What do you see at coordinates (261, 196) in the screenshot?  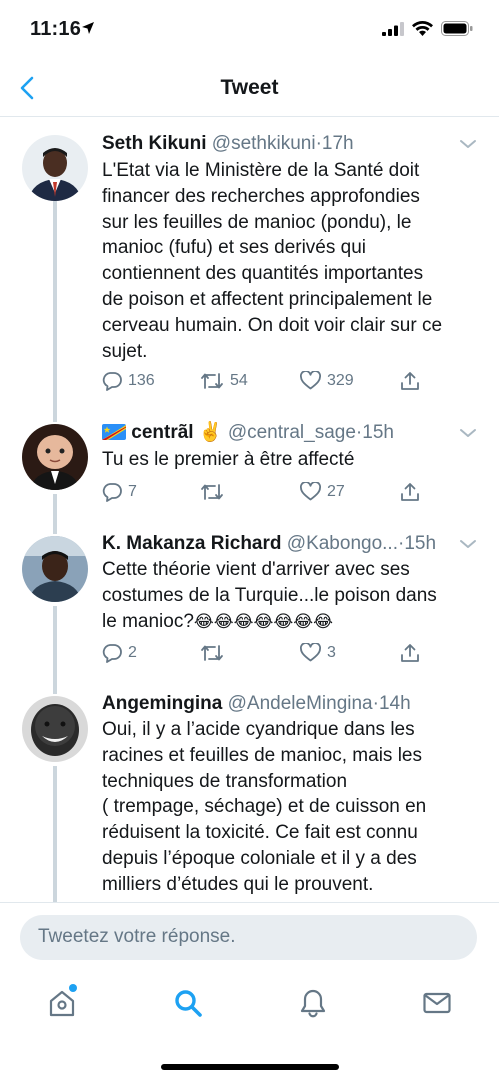 I see `tweet-text-line: financer des recherches approfondies` at bounding box center [261, 196].